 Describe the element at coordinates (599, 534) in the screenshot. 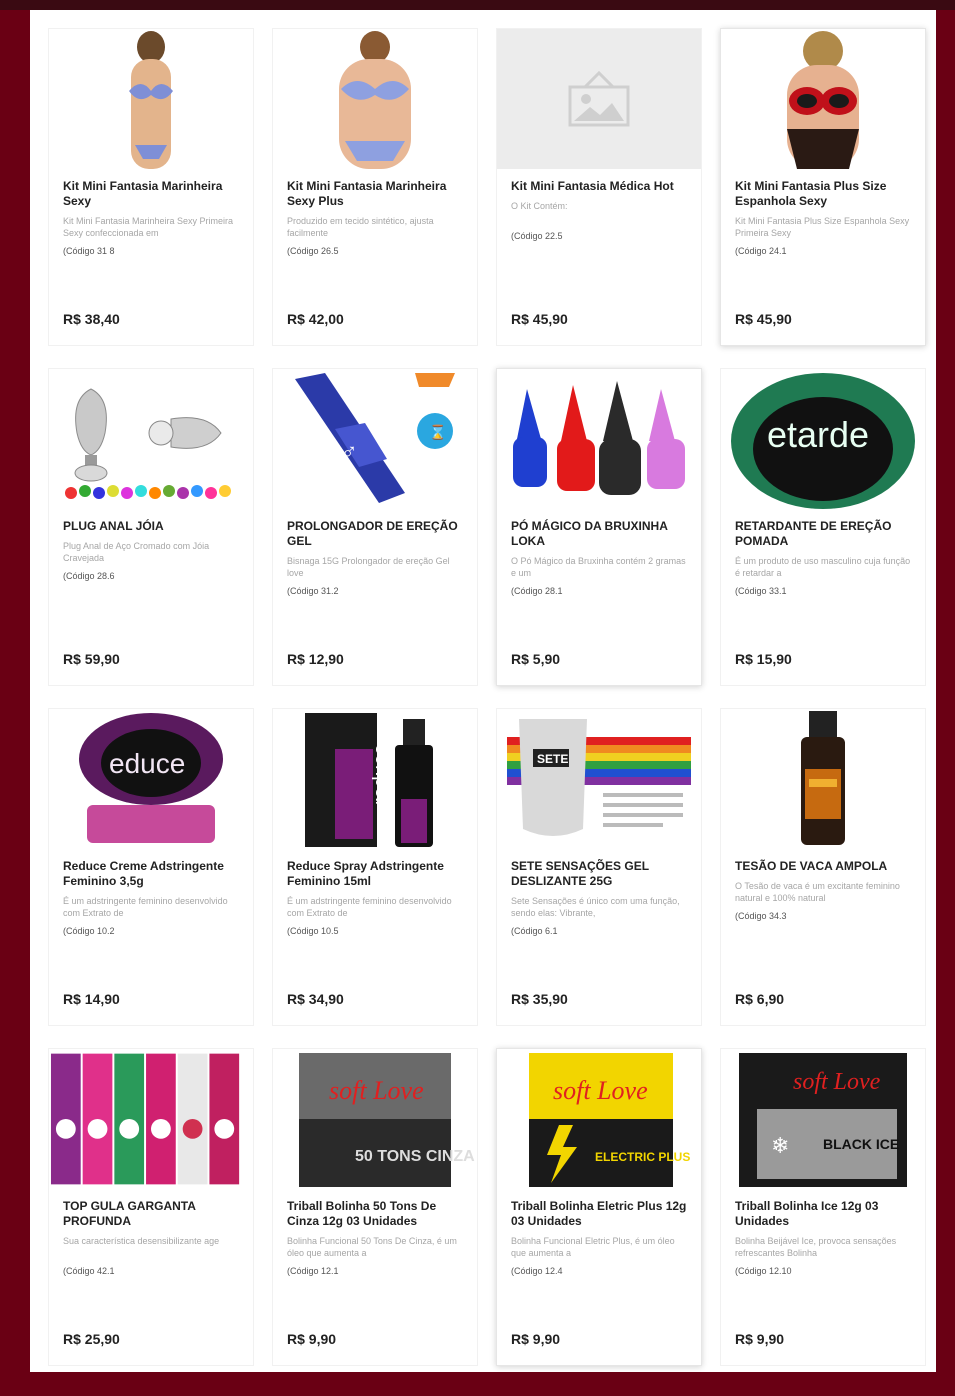

I see `product-name: PÓ MÁGICO DA BRUXINHA LOKA` at that location.